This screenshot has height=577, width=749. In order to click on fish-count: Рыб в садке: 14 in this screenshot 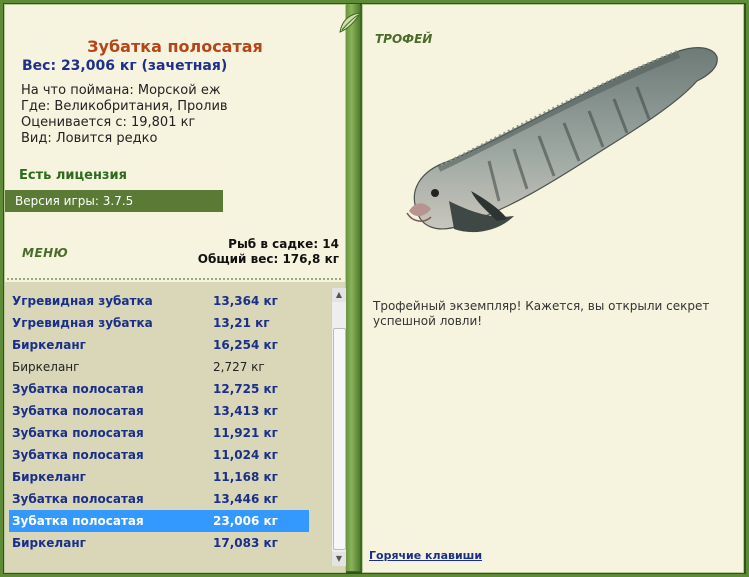, I will do `click(283, 244)`.